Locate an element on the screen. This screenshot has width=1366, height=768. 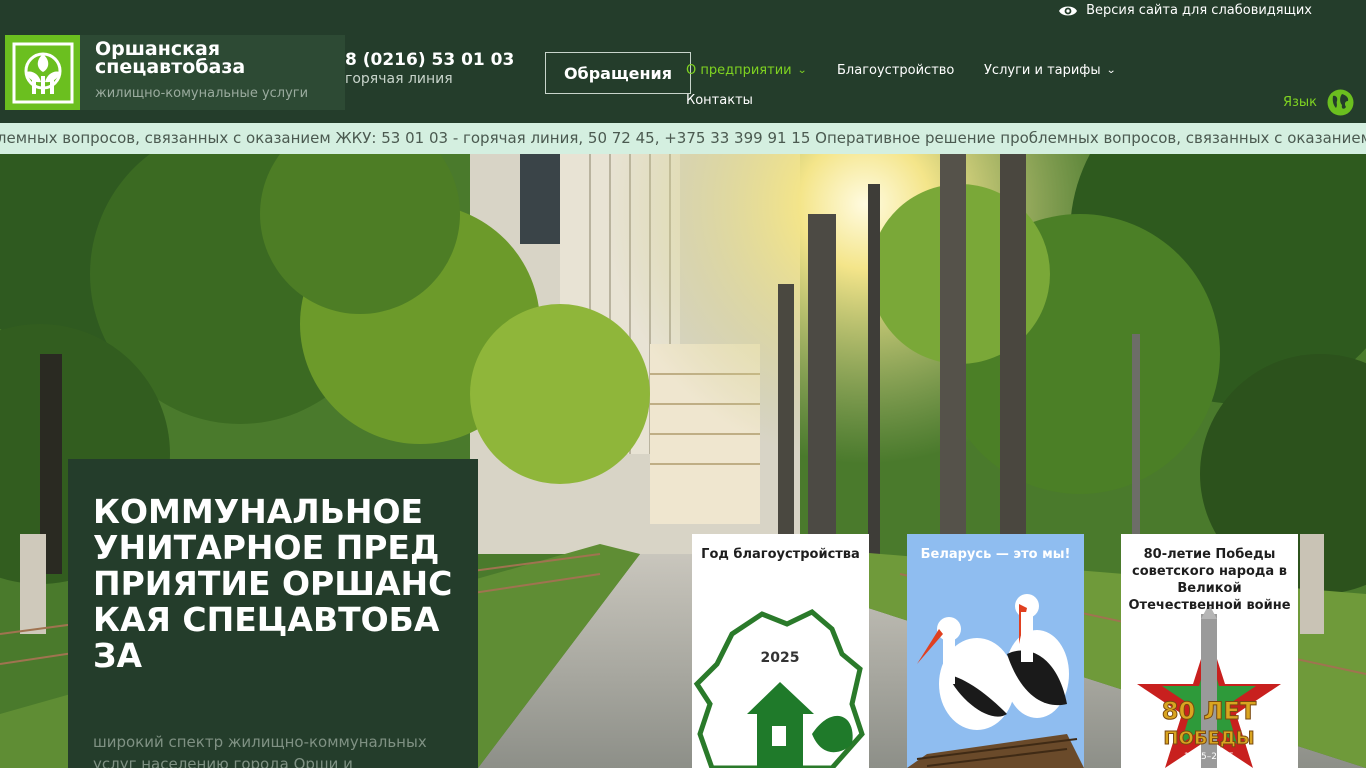
appeals-button: Обращения is located at coordinates (618, 73).